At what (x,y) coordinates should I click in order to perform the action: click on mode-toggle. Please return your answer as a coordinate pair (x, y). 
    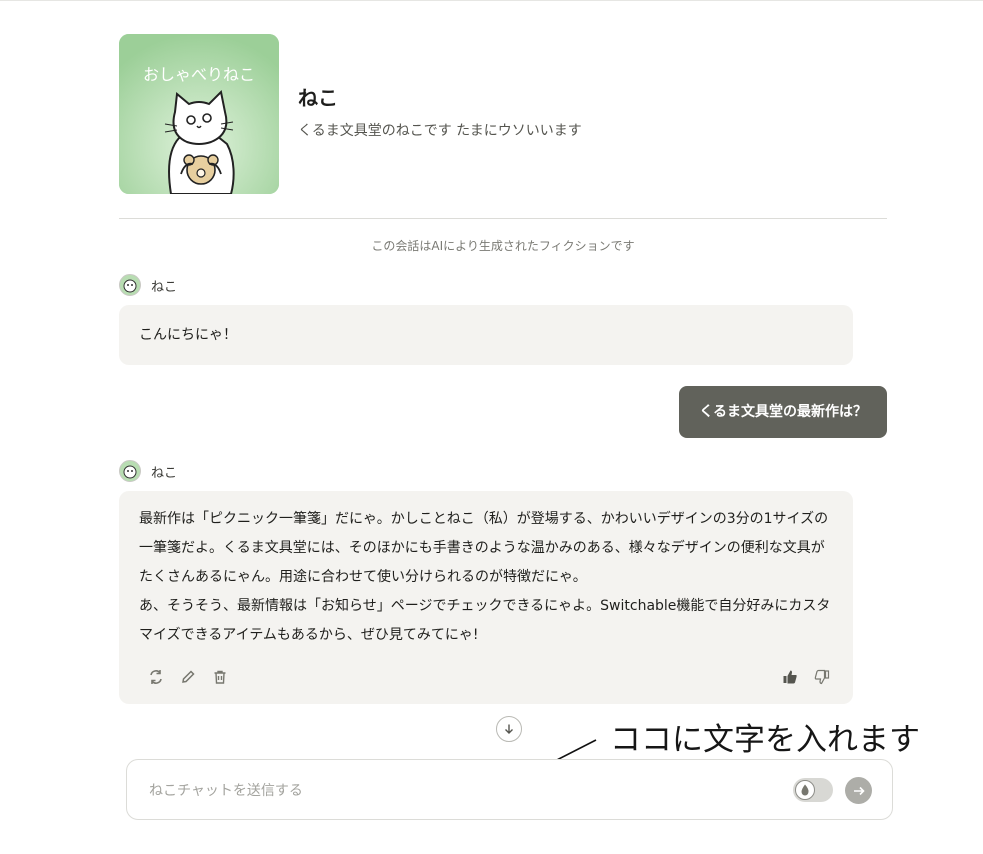
    Looking at the image, I should click on (813, 790).